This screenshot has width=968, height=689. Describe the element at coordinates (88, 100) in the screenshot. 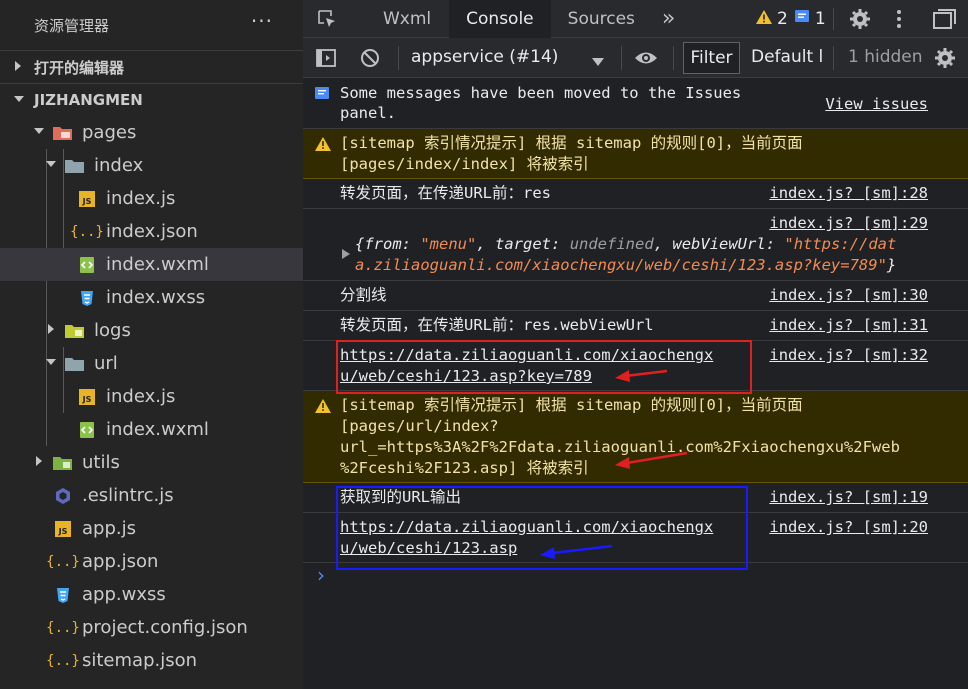

I see `project-label: JIZHANGMEN` at that location.